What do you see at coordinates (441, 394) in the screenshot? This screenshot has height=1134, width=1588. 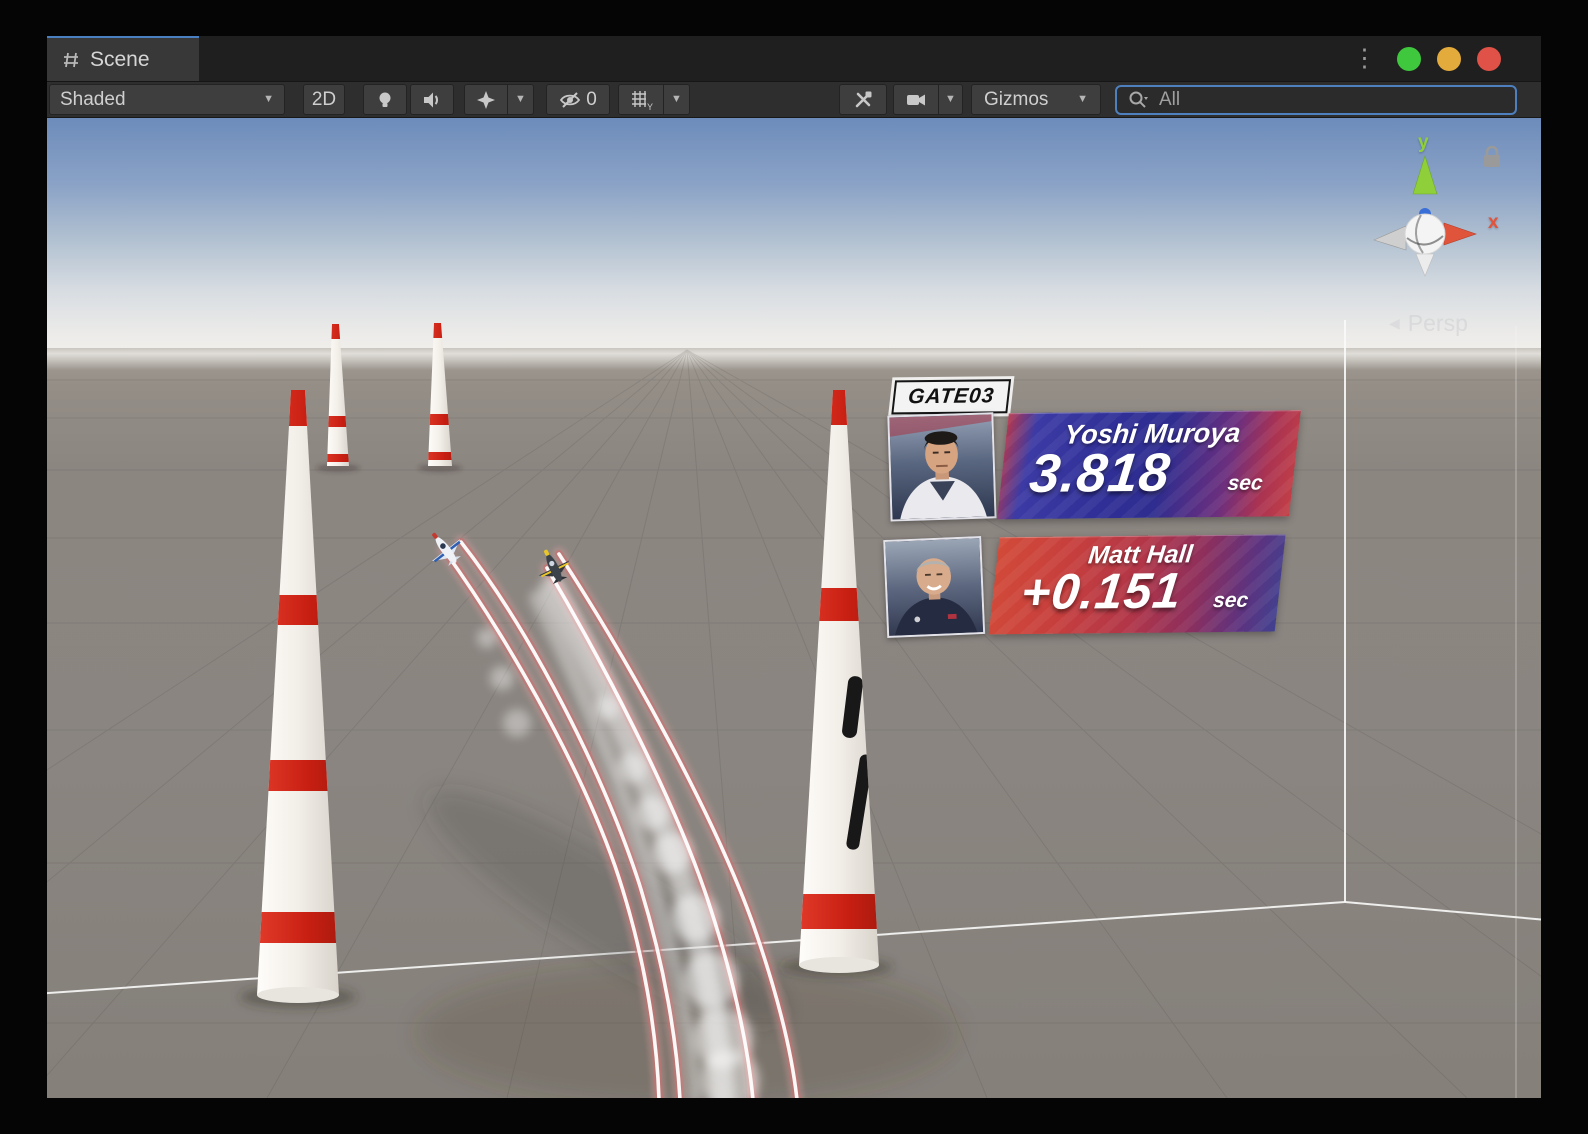 I see `pylon-far-right` at bounding box center [441, 394].